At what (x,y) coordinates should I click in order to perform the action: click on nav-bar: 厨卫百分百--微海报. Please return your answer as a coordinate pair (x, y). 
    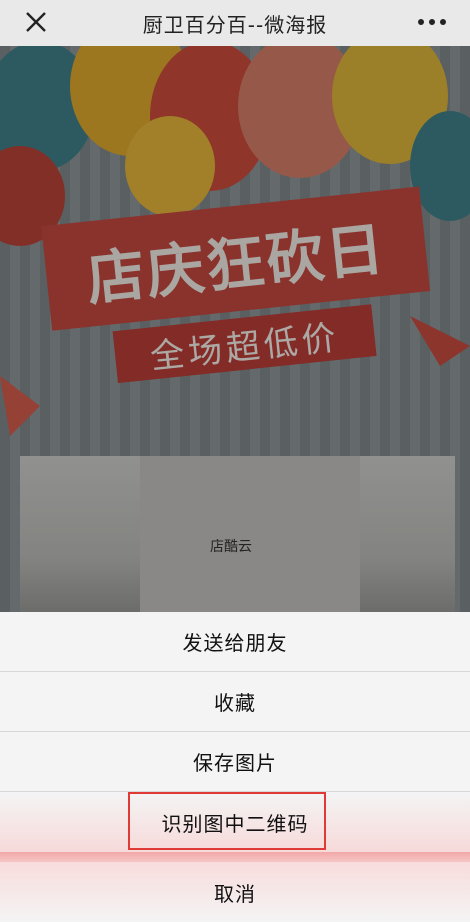
    Looking at the image, I should click on (235, 23).